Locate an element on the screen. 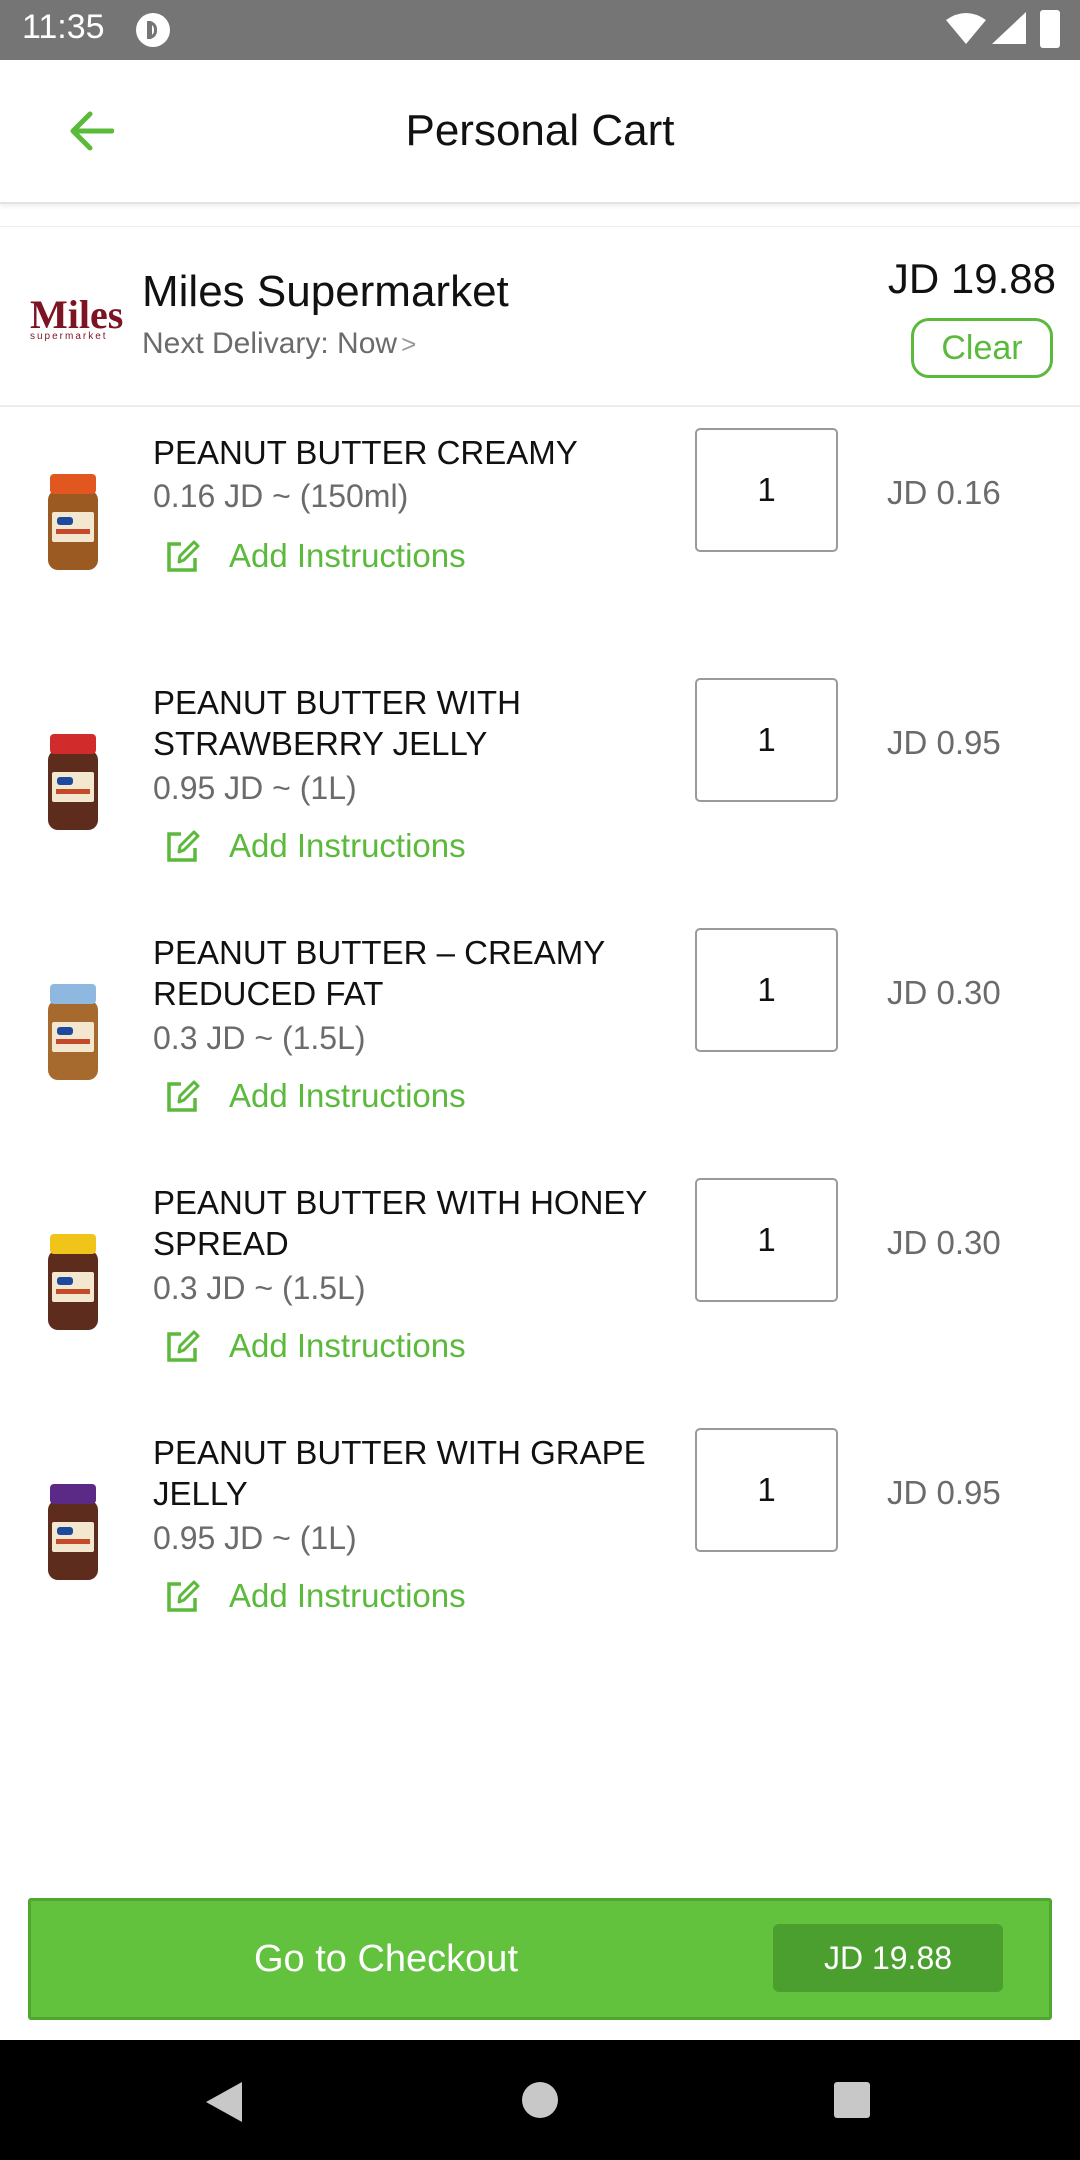 The height and width of the screenshot is (2160, 1080). page-title: Personal Cart is located at coordinates (540, 130).